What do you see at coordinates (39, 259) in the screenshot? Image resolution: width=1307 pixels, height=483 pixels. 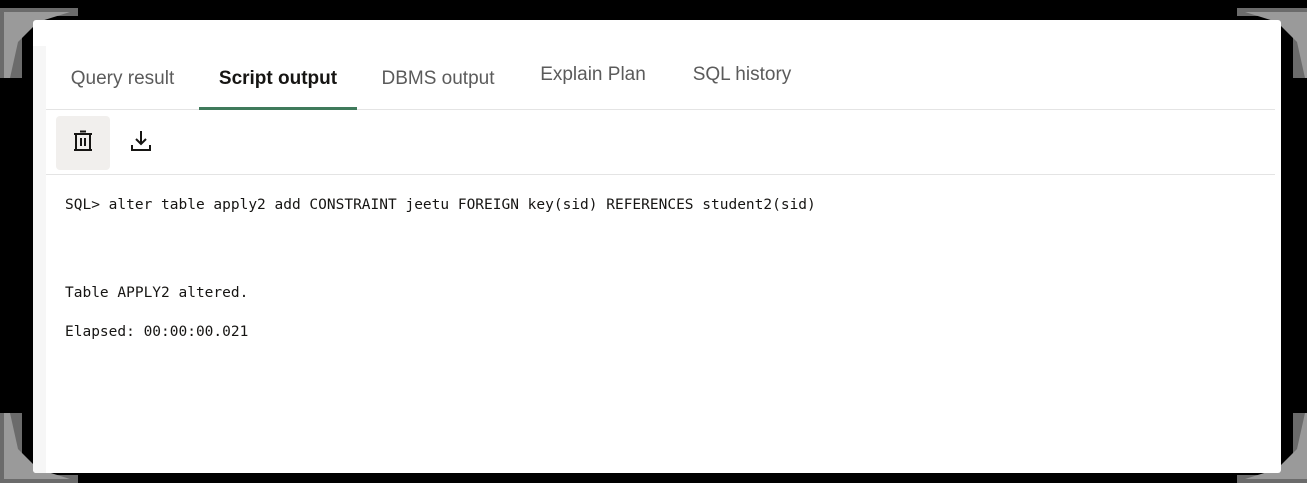 I see `panel-left-rail` at bounding box center [39, 259].